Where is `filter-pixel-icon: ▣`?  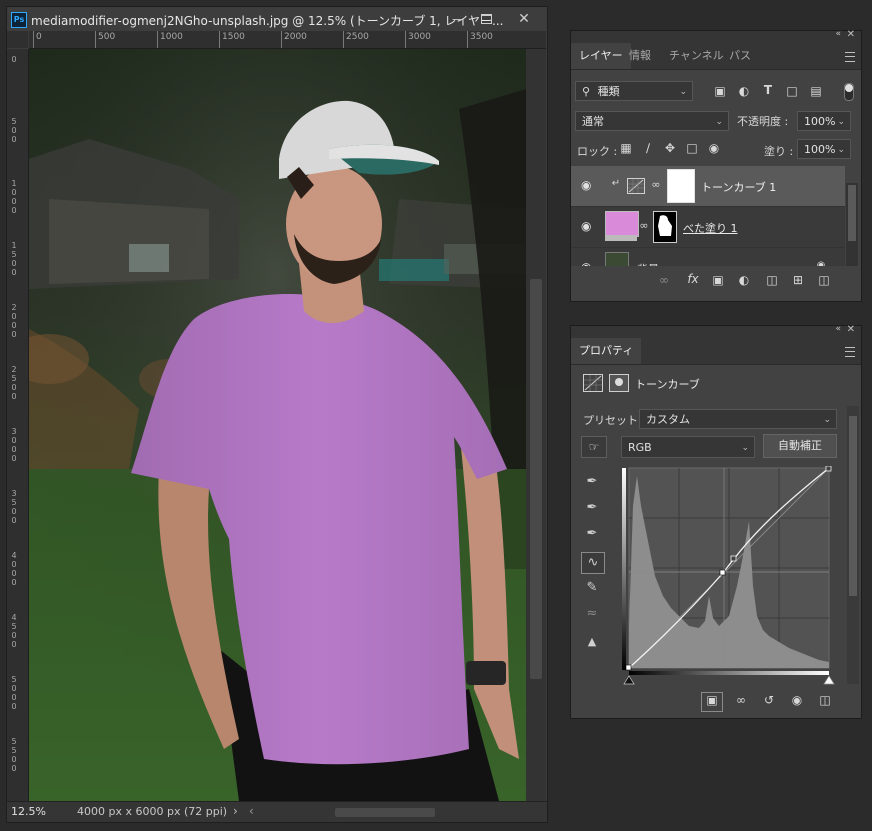 filter-pixel-icon: ▣ is located at coordinates (720, 91).